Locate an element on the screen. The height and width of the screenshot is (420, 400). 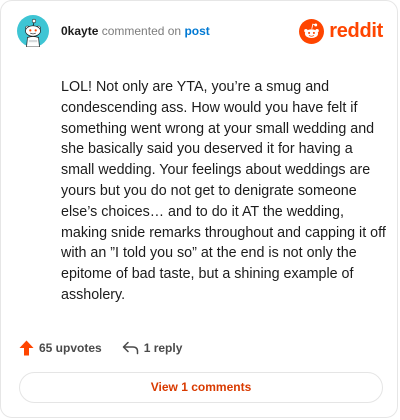
reply-button: 1 reply is located at coordinates (152, 348).